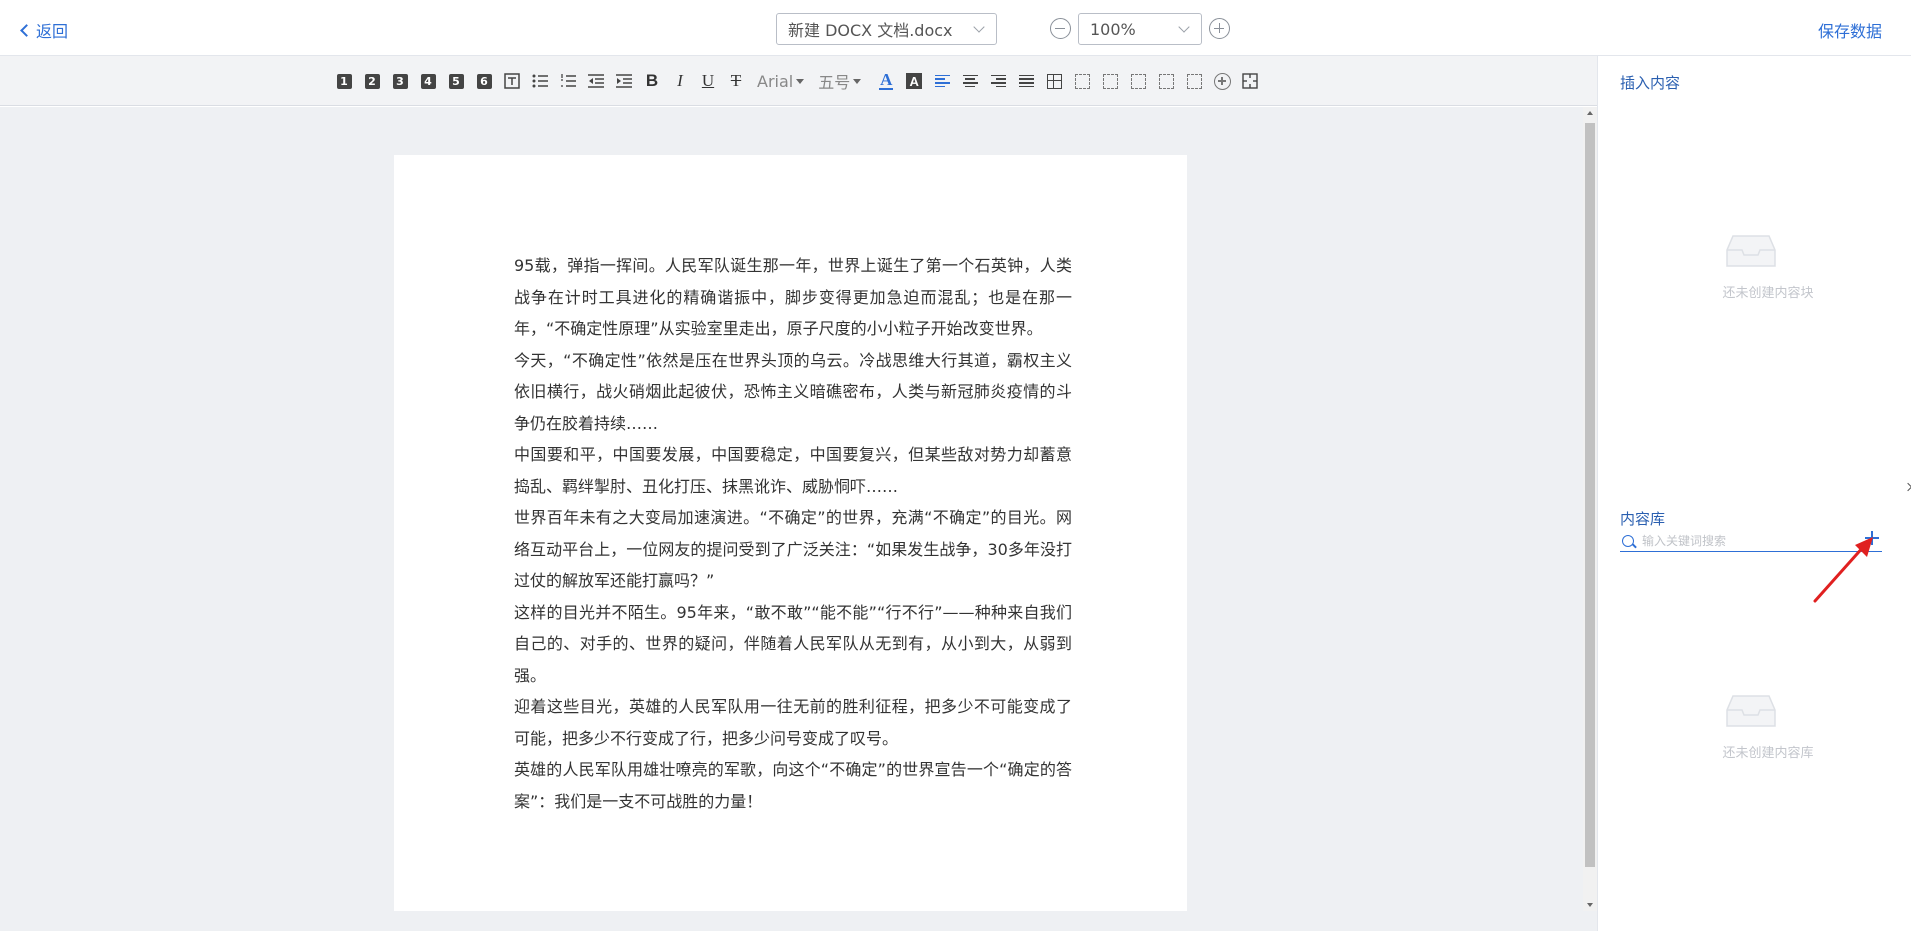 This screenshot has height=931, width=1911. What do you see at coordinates (834, 82) in the screenshot?
I see `font-size-value: 五号` at bounding box center [834, 82].